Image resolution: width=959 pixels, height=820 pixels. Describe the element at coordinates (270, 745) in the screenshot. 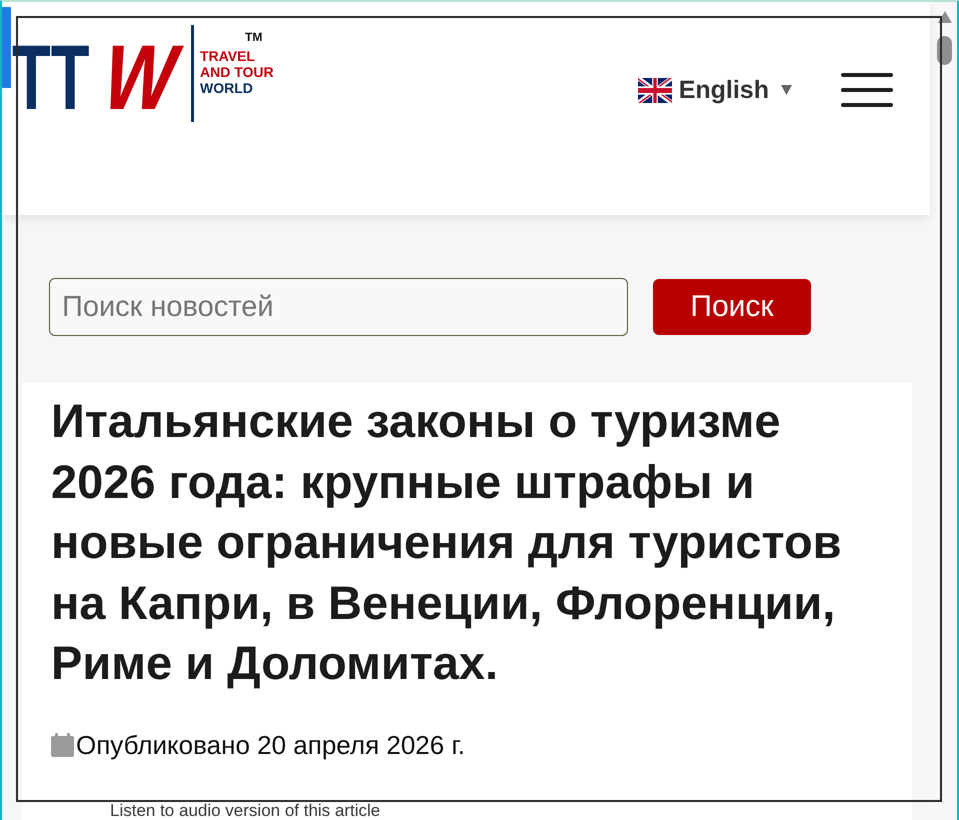

I see `publish-date: Опубликовано 20 апреля 2026 г.` at that location.